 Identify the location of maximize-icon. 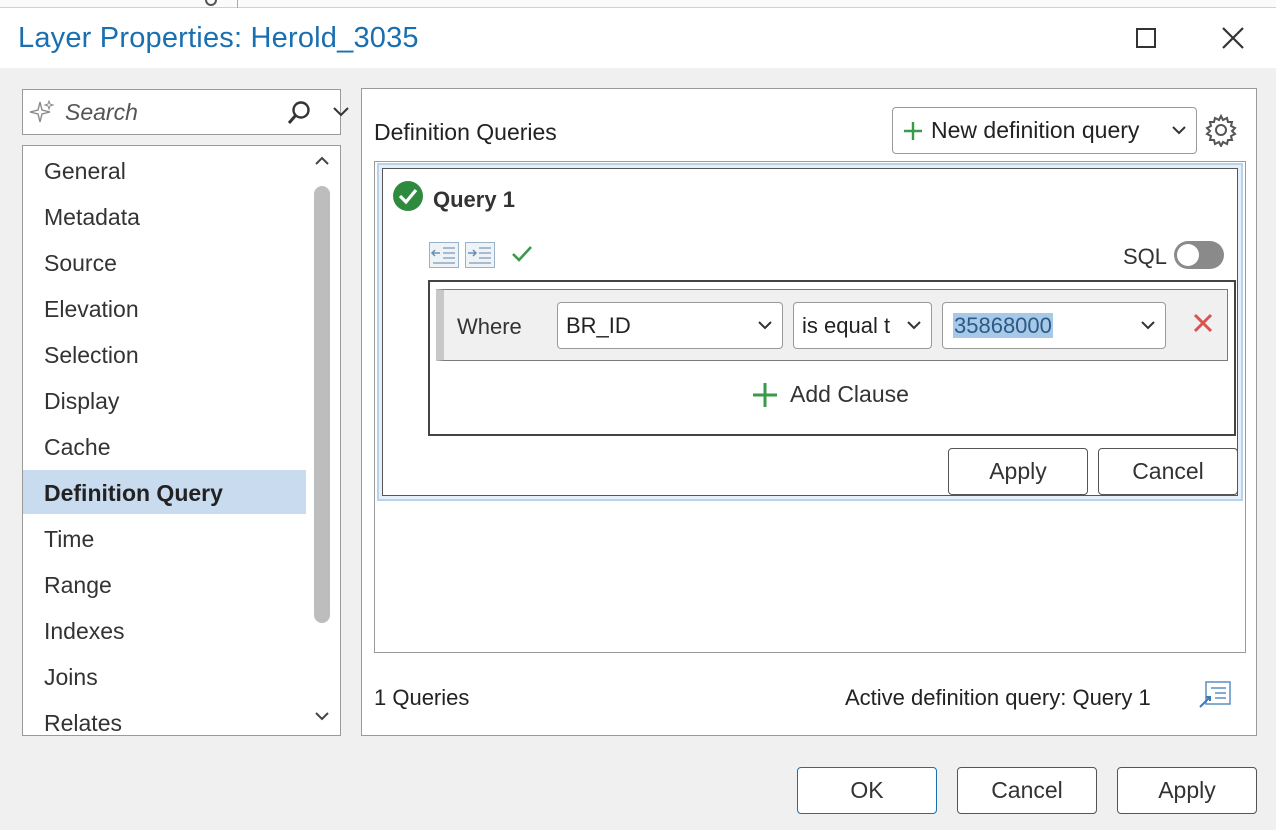
(1146, 38).